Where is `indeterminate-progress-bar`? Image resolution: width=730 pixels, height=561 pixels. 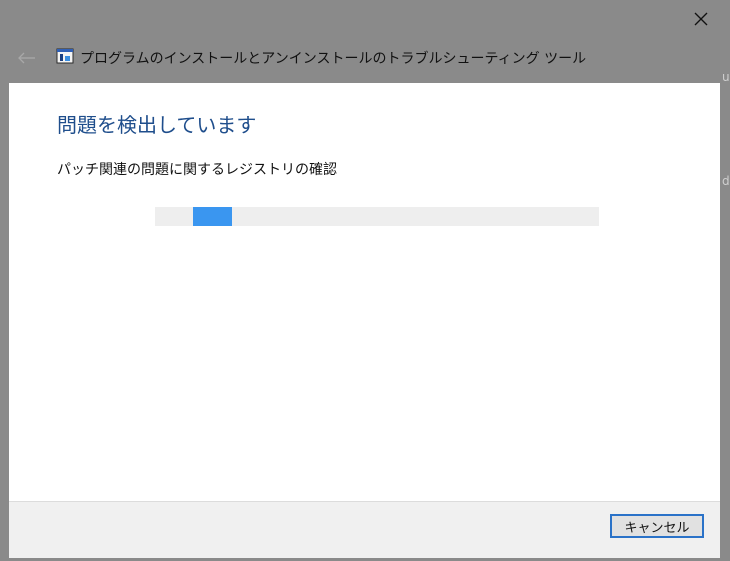
indeterminate-progress-bar is located at coordinates (377, 216).